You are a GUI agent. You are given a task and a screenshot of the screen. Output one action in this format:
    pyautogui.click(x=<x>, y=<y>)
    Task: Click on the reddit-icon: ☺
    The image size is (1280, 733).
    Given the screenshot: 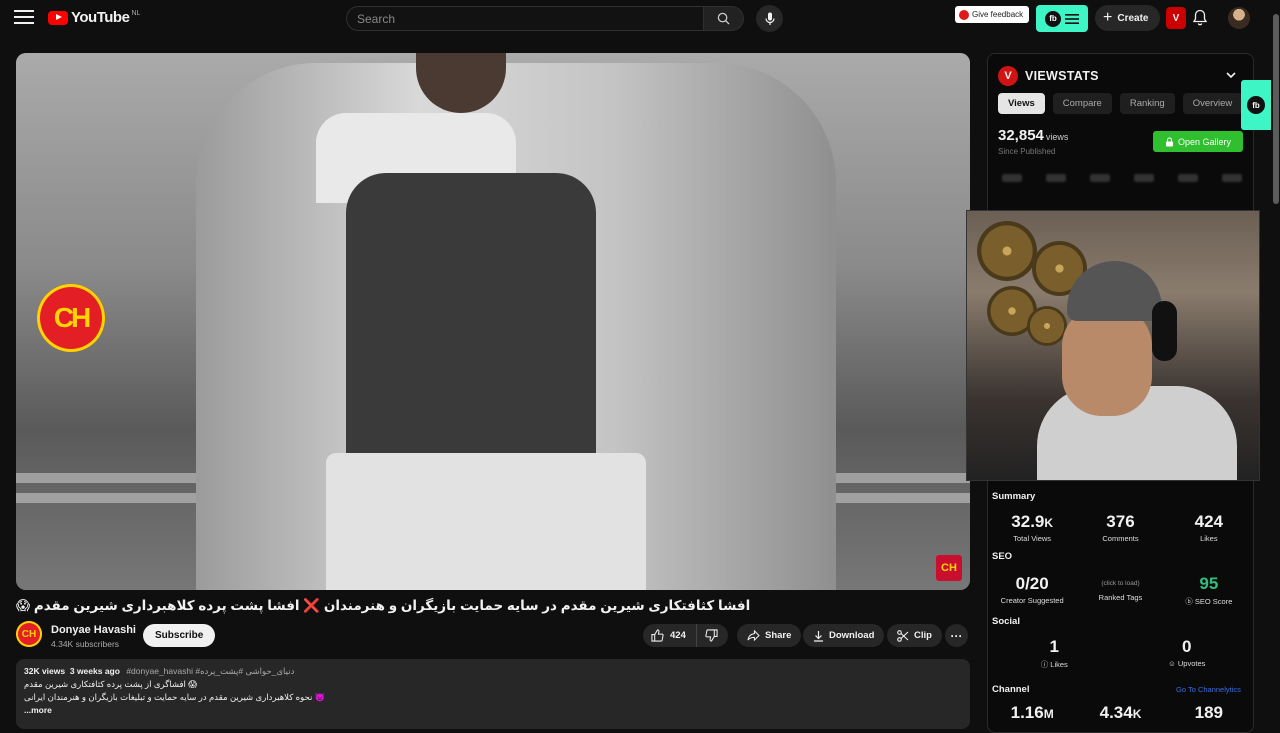 What is the action you would take?
    pyautogui.click(x=1173, y=663)
    